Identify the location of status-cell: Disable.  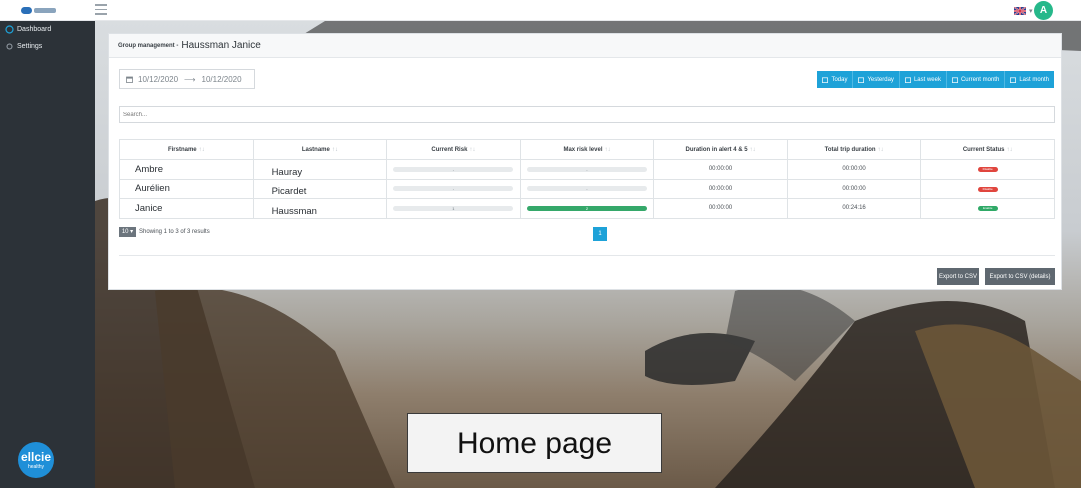
(987, 188).